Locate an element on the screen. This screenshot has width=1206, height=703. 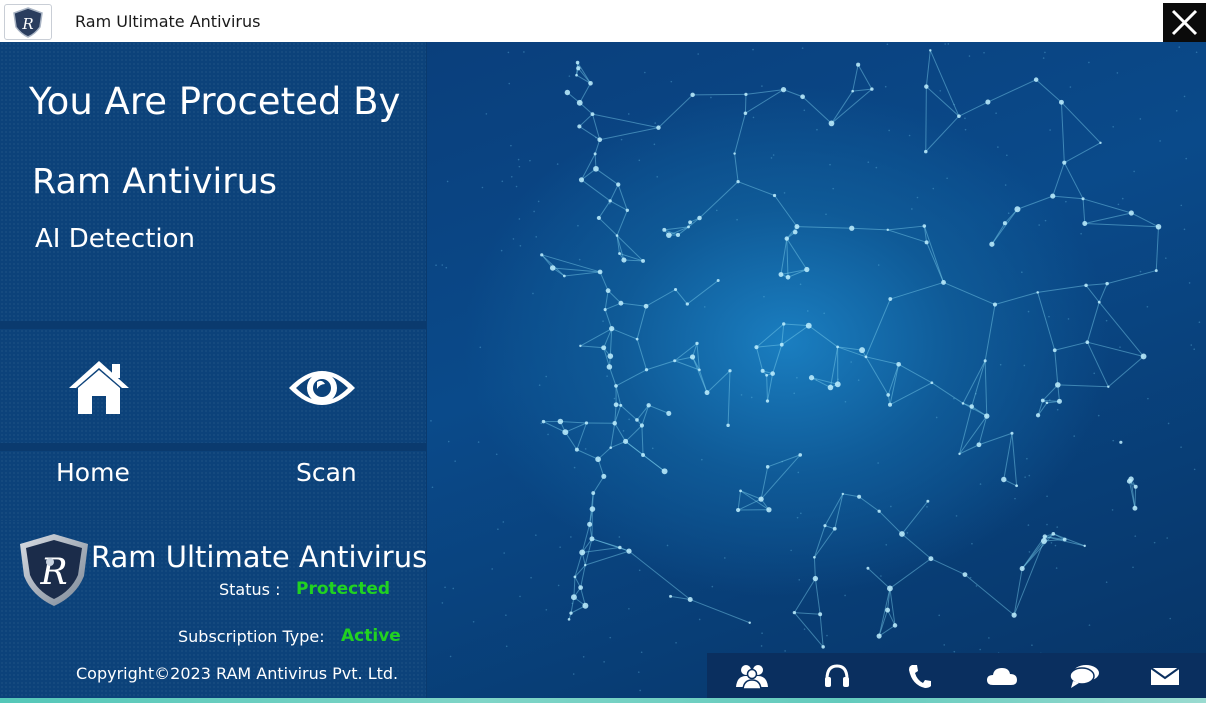
home-icon is located at coordinates (99, 387).